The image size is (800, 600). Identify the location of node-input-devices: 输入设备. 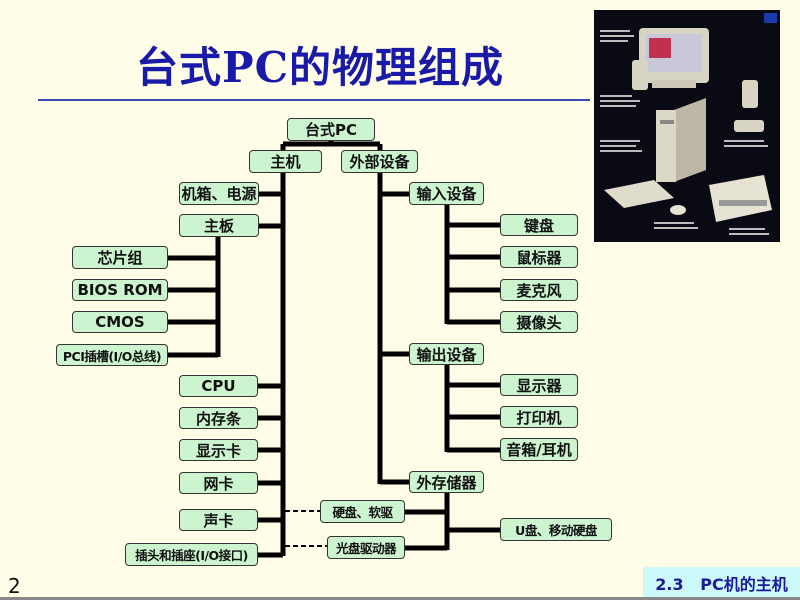
(446, 193).